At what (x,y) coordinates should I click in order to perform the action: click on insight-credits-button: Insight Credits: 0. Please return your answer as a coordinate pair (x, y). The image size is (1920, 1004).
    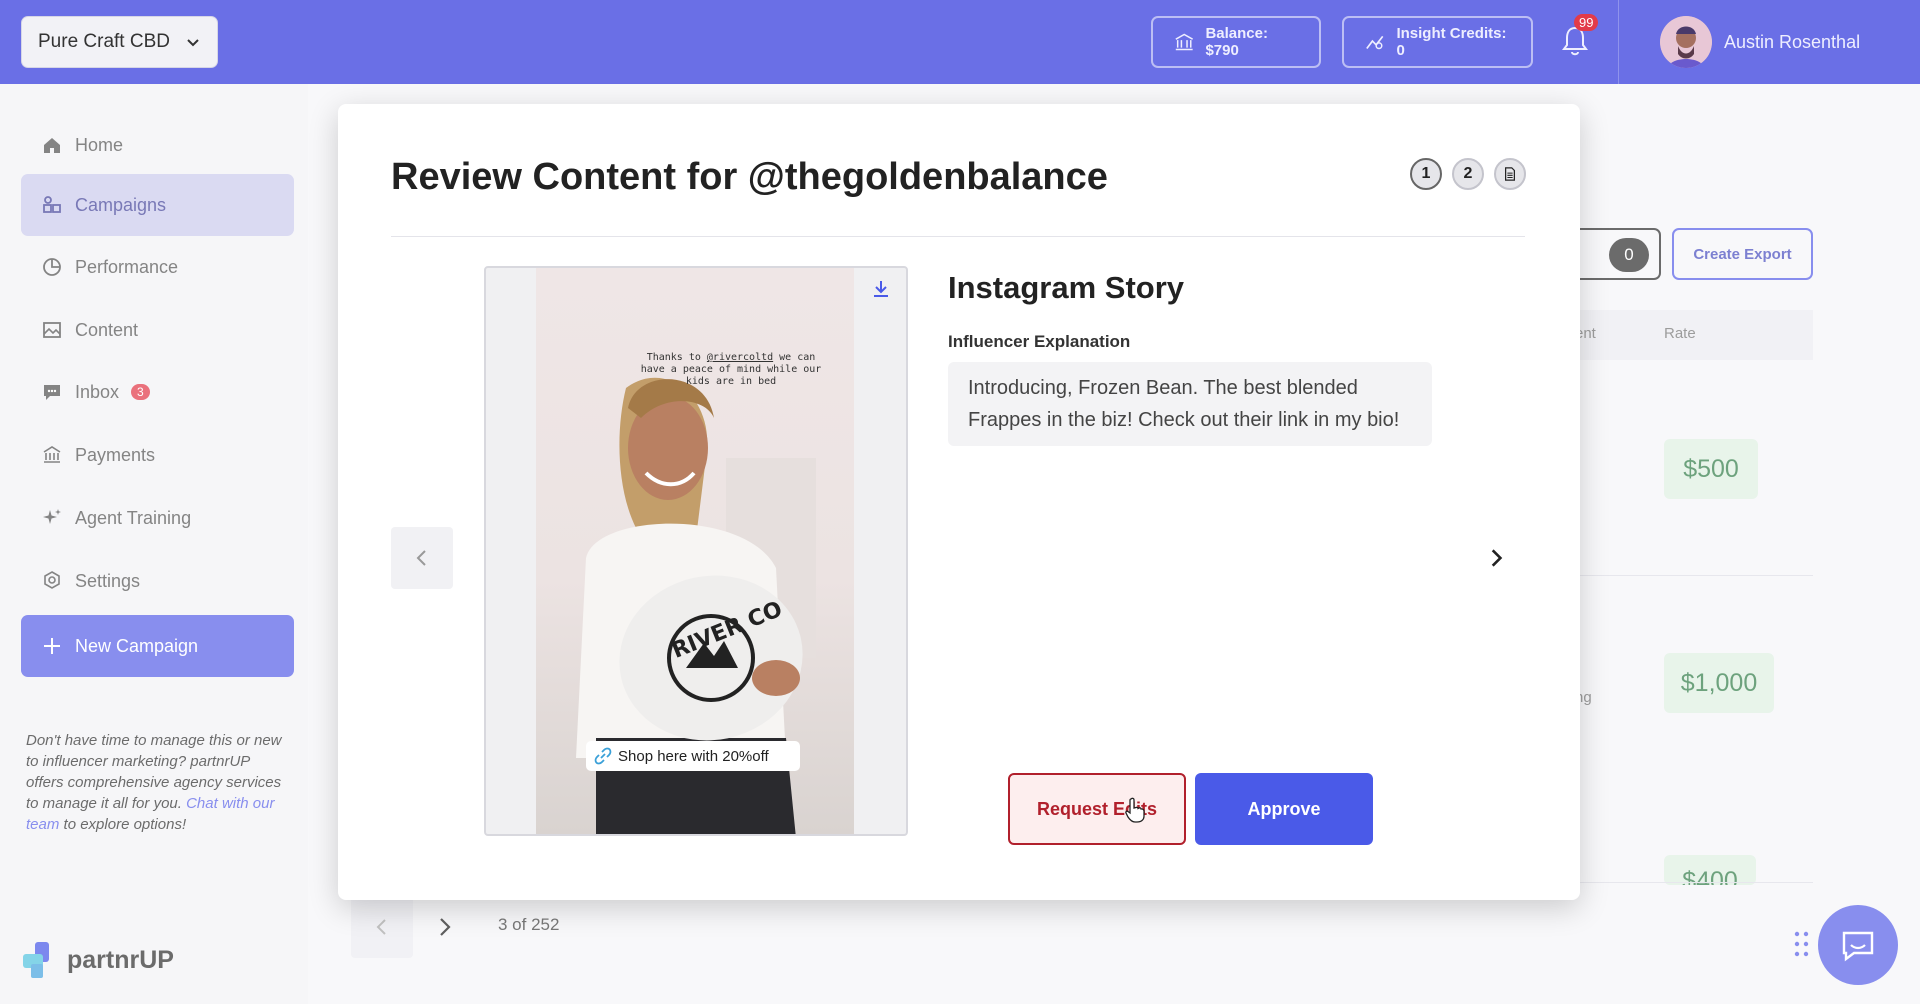
    Looking at the image, I should click on (1437, 42).